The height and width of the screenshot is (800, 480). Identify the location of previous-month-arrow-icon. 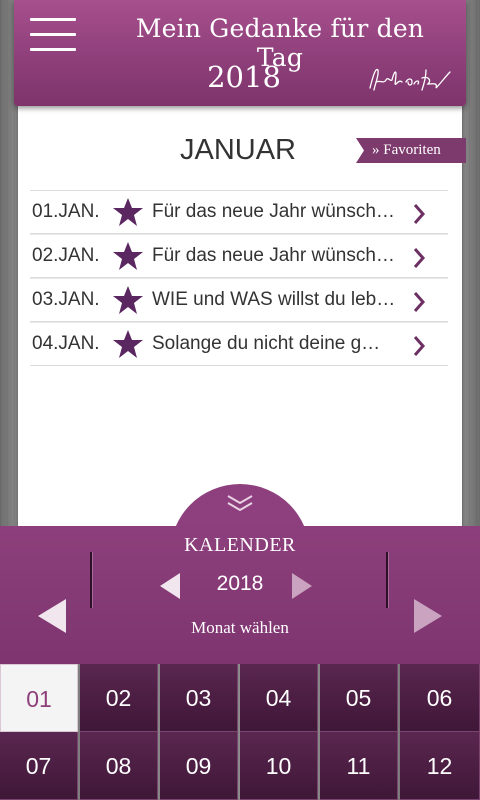
(52, 616).